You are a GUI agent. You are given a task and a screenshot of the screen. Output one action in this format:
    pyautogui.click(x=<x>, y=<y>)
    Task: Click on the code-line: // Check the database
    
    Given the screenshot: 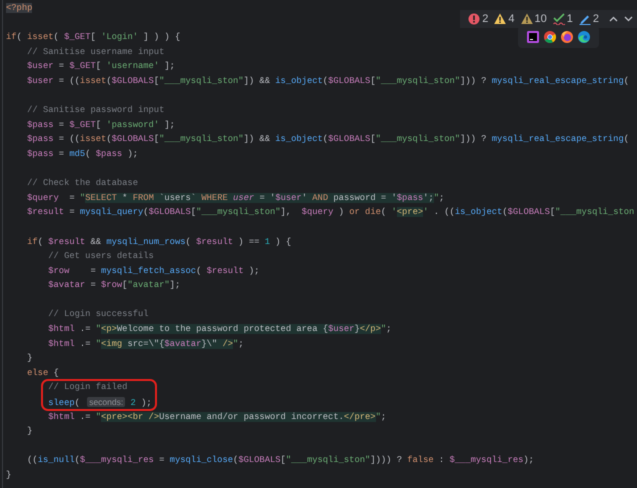 What is the action you would take?
    pyautogui.click(x=82, y=183)
    